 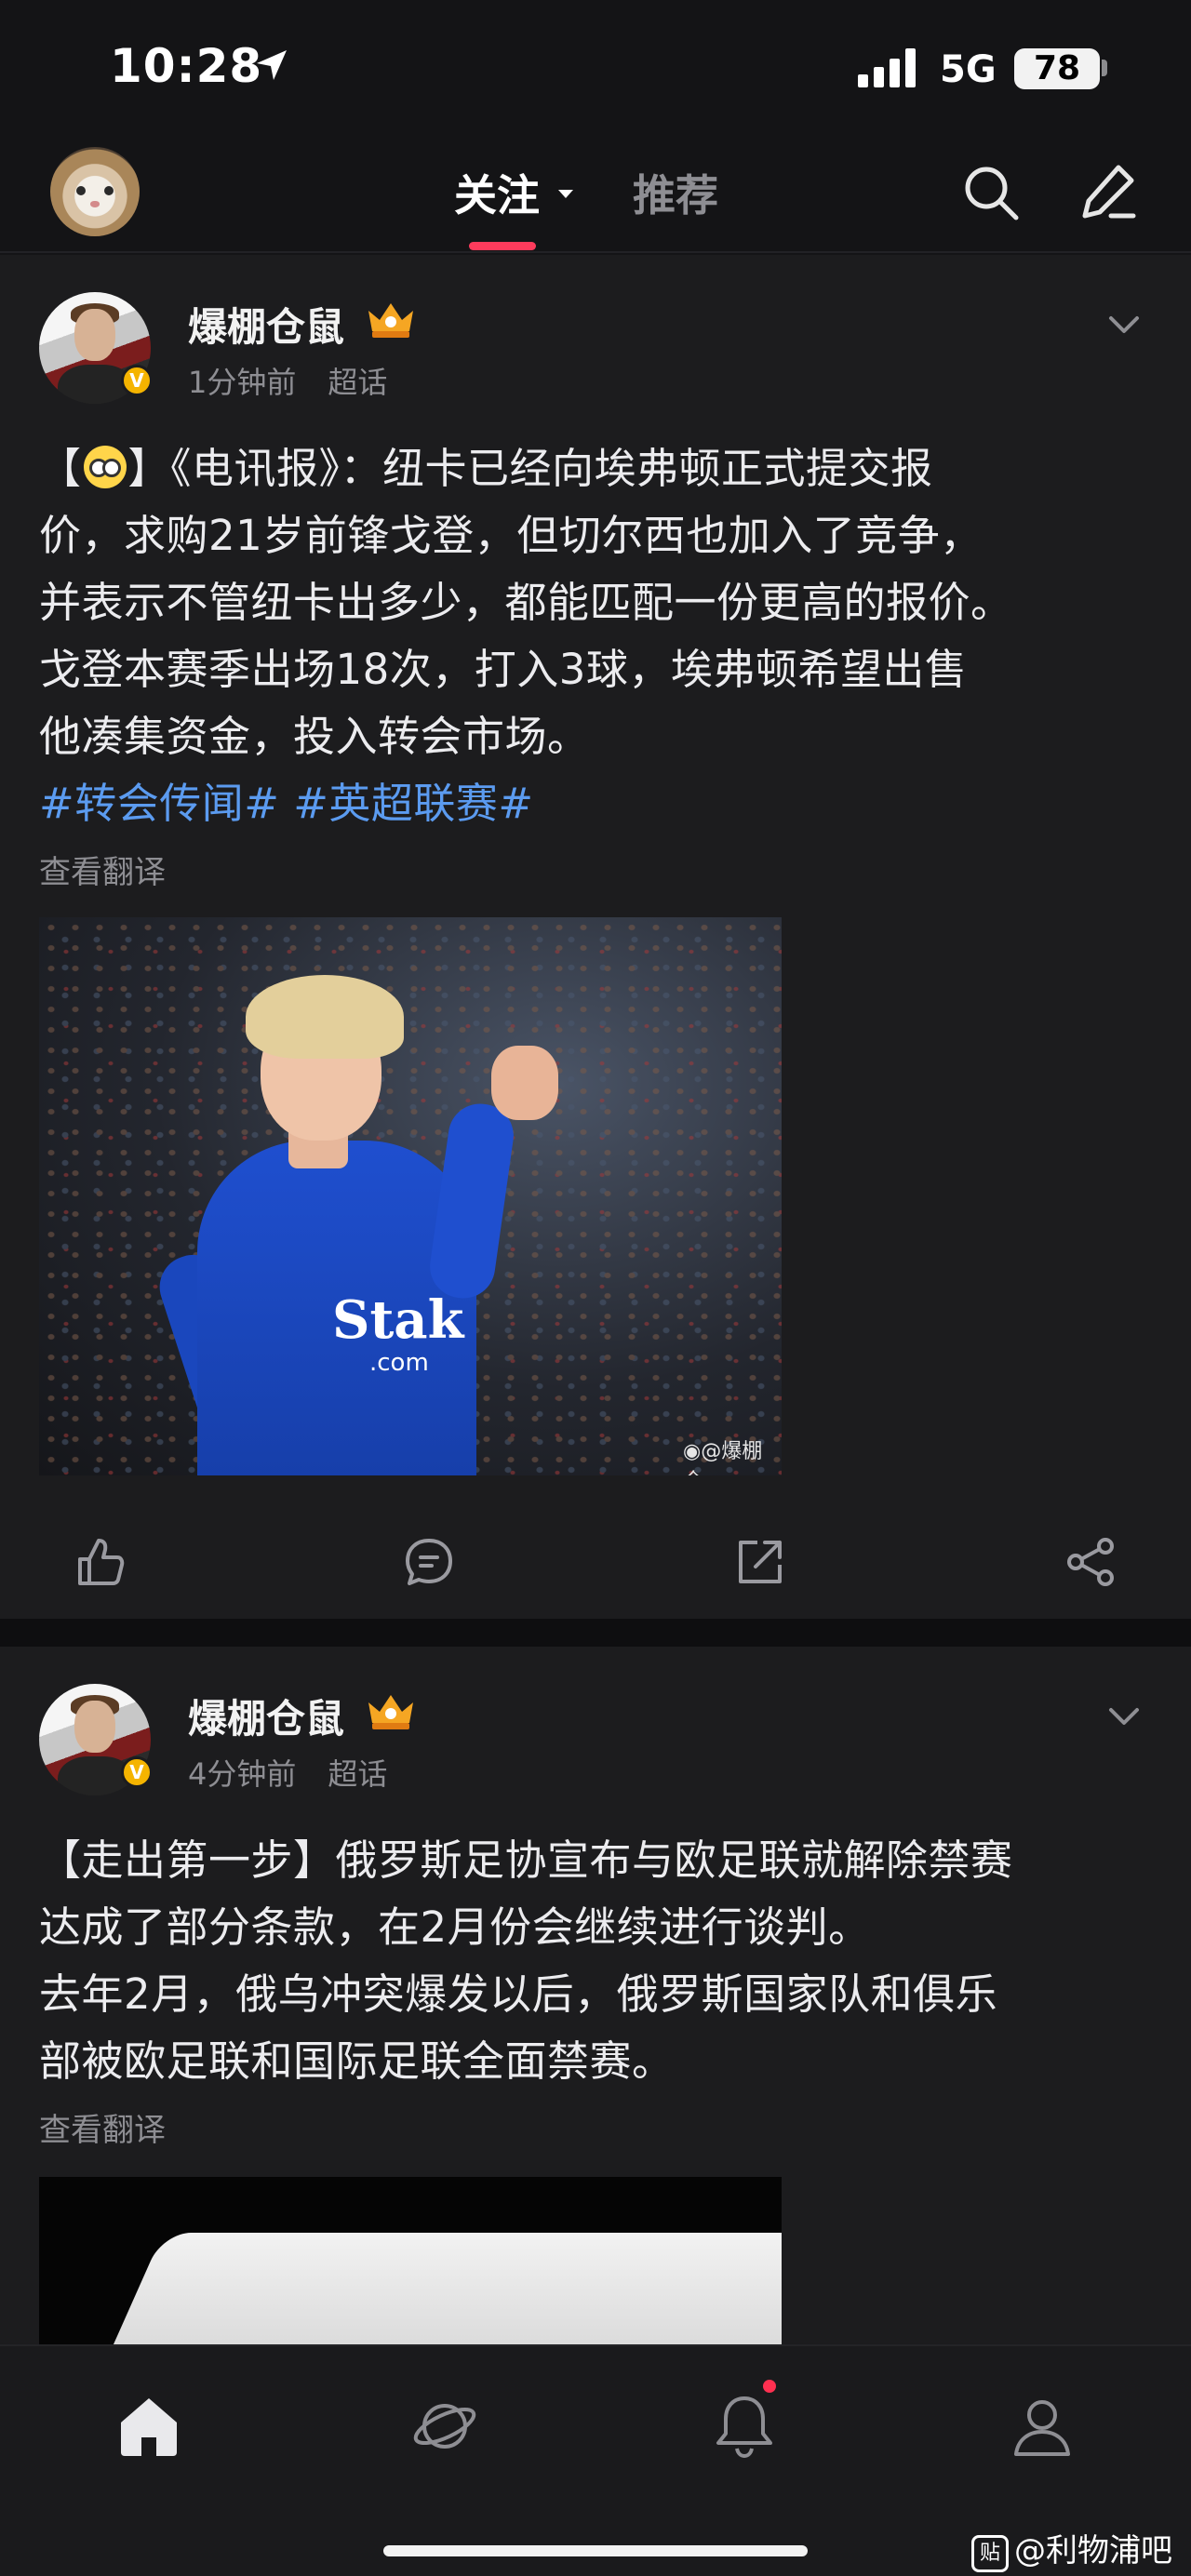 I want to click on post-line-text: 】《电讯报》：纽卡已经向埃弗顿正式提交报, so click(x=530, y=468).